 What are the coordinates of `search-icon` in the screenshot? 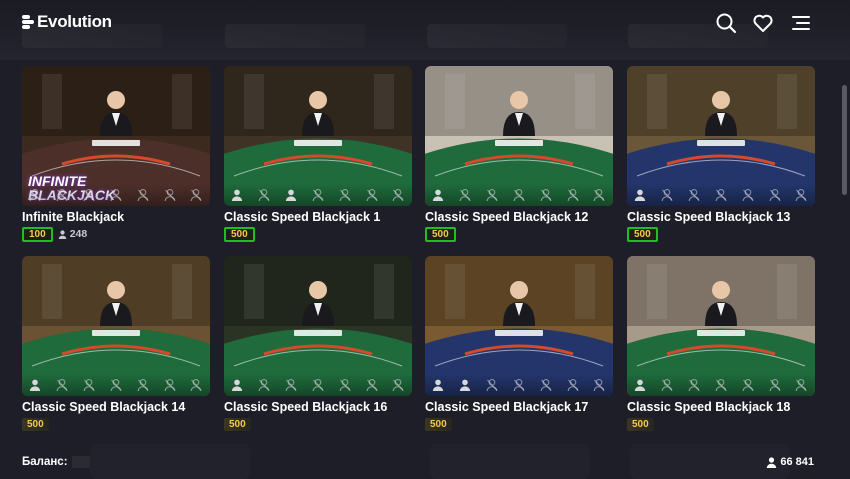 It's located at (726, 23).